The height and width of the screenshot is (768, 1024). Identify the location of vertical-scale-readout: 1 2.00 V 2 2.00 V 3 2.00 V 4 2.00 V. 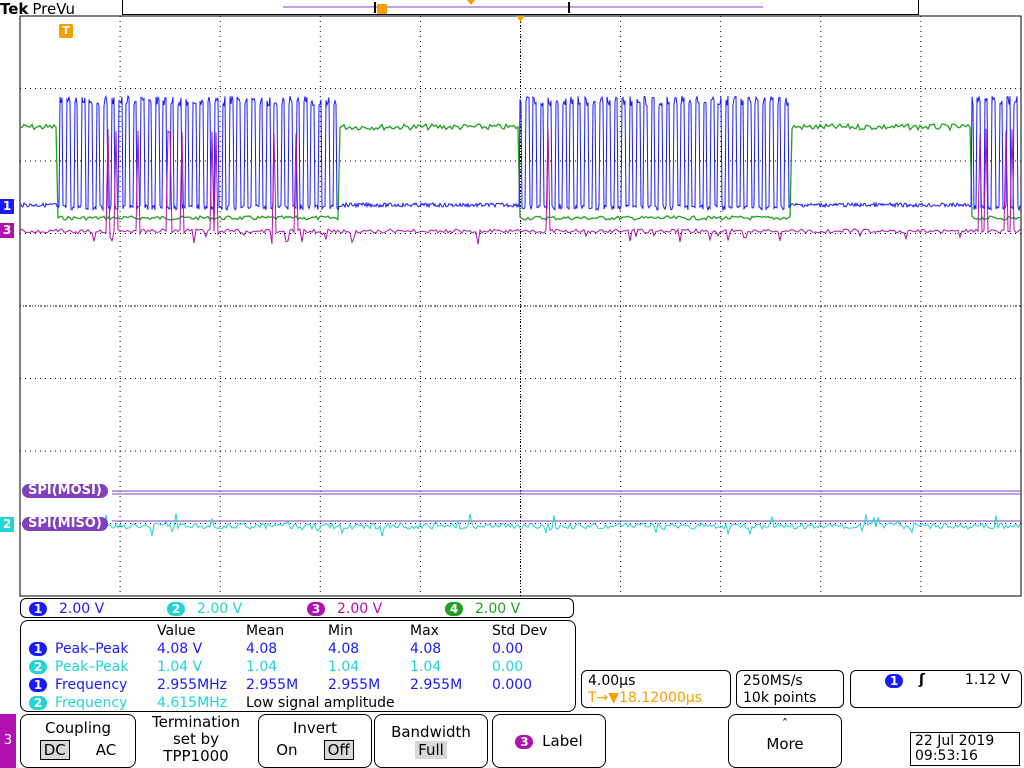
(297, 608).